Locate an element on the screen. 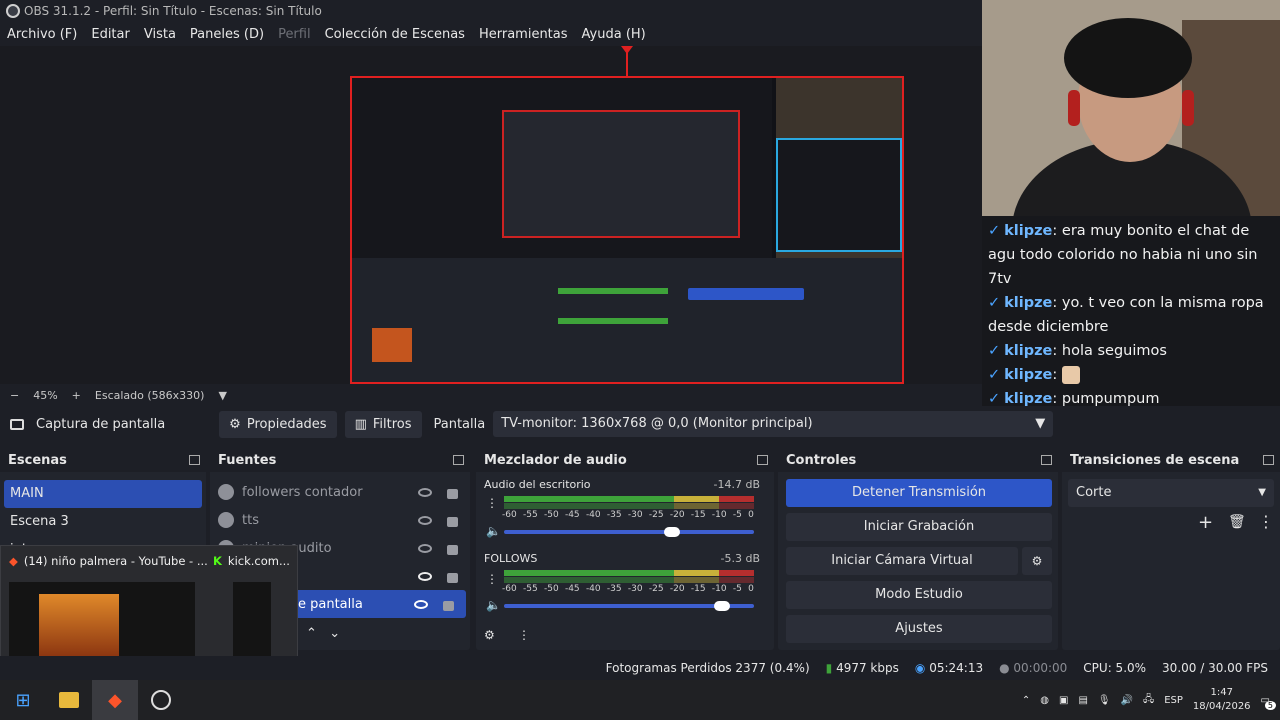 The image size is (1280, 720). properties-button: ⚙ Propiedades is located at coordinates (278, 424).